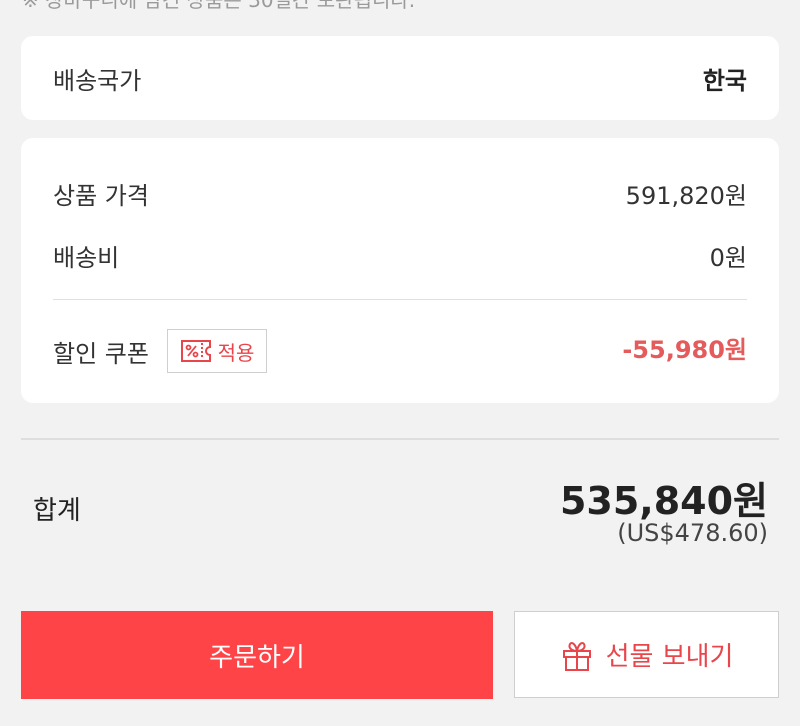 The width and height of the screenshot is (800, 726). What do you see at coordinates (97, 81) in the screenshot?
I see `shipping-country-label: 배송국가` at bounding box center [97, 81].